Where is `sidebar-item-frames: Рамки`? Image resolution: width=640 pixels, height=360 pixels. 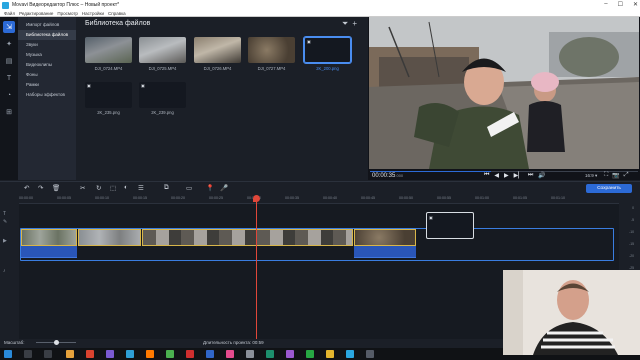
sidebar-item-frames: Рамки is located at coordinates (47, 85).